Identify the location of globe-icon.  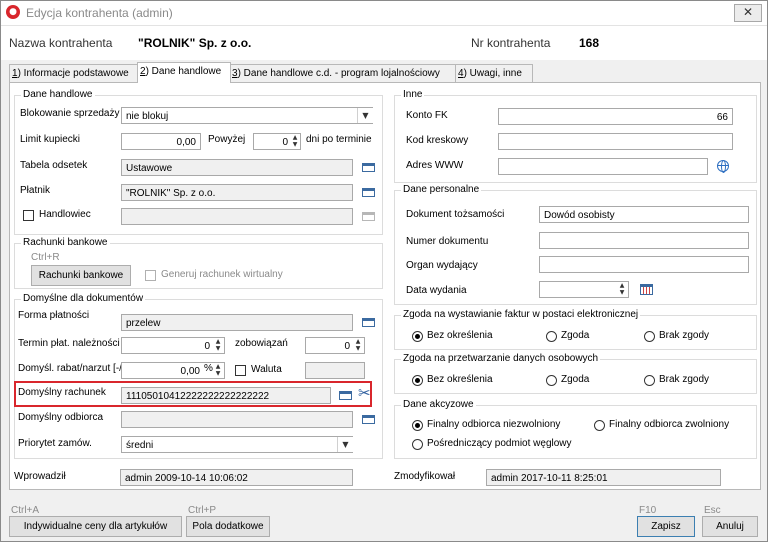
(723, 166).